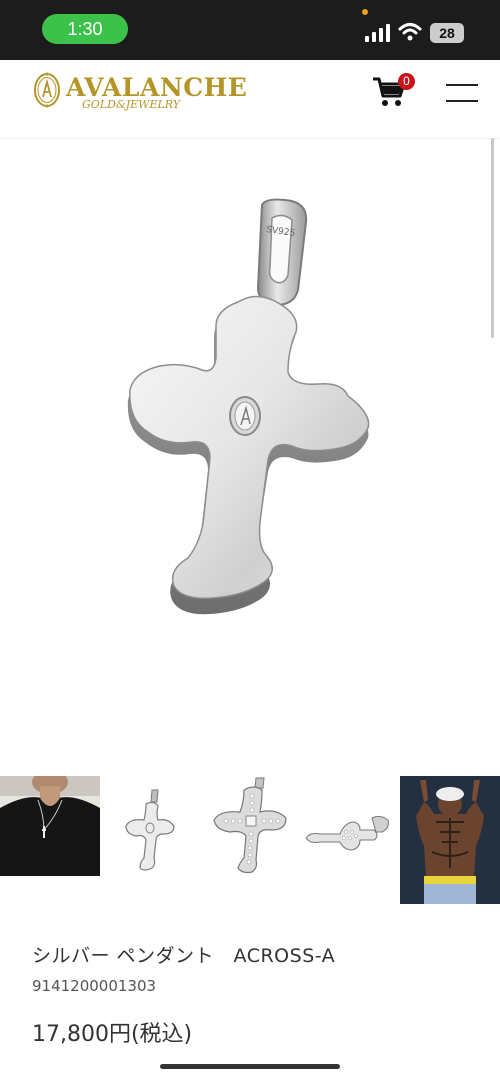  I want to click on home-indicator, so click(250, 1066).